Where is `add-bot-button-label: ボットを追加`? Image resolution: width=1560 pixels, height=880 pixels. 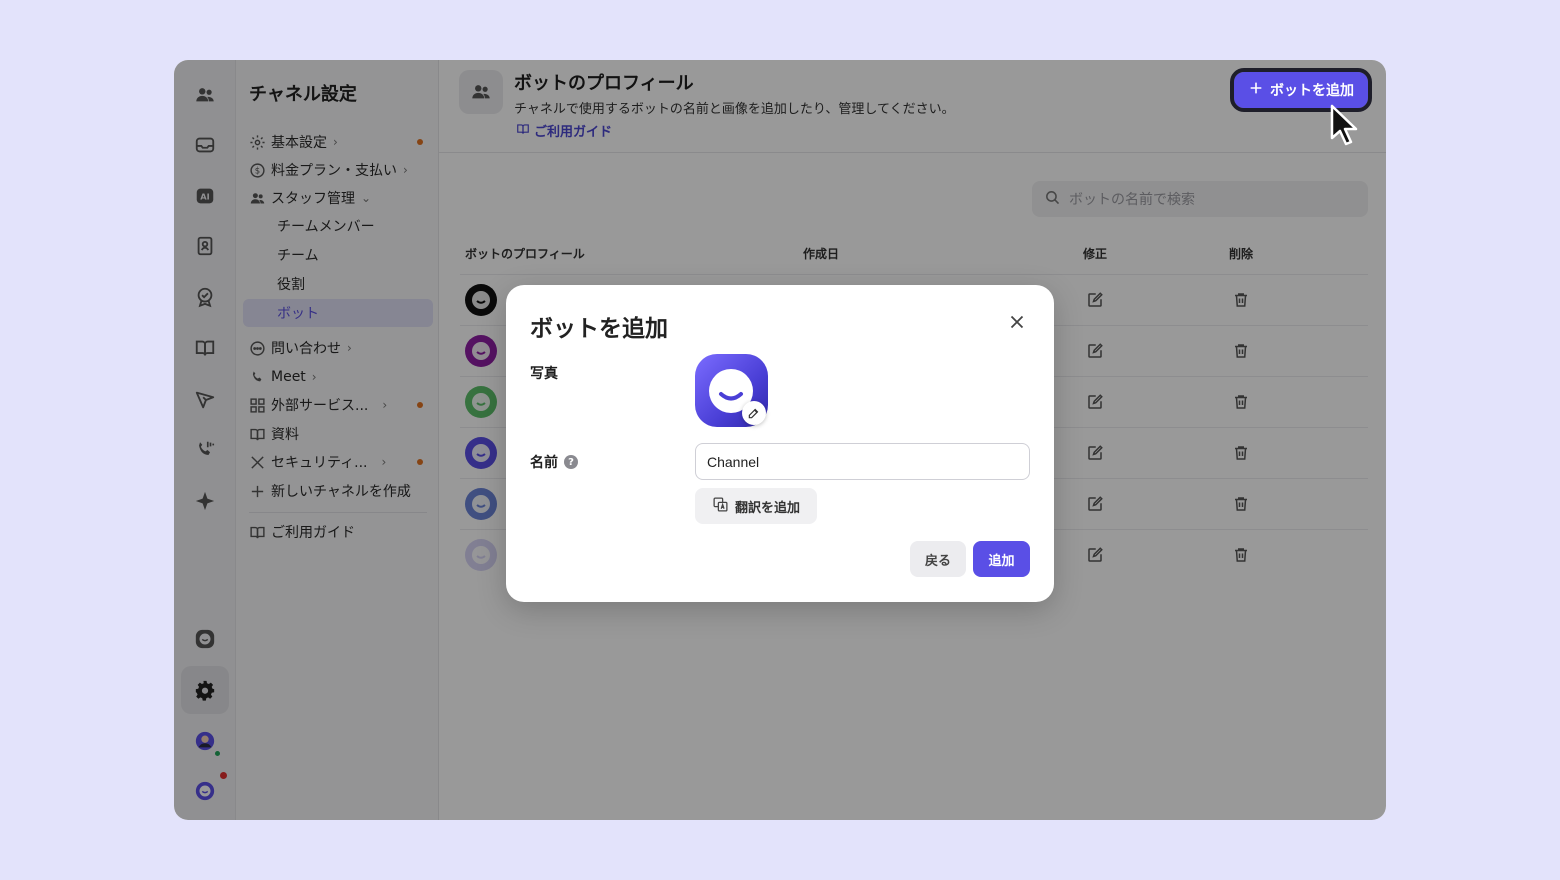
add-bot-button-label: ボットを追加 is located at coordinates (1312, 91).